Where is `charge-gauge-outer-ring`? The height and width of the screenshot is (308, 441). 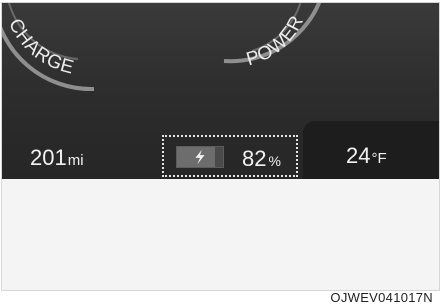 charge-gauge-outer-ring is located at coordinates (48, 59).